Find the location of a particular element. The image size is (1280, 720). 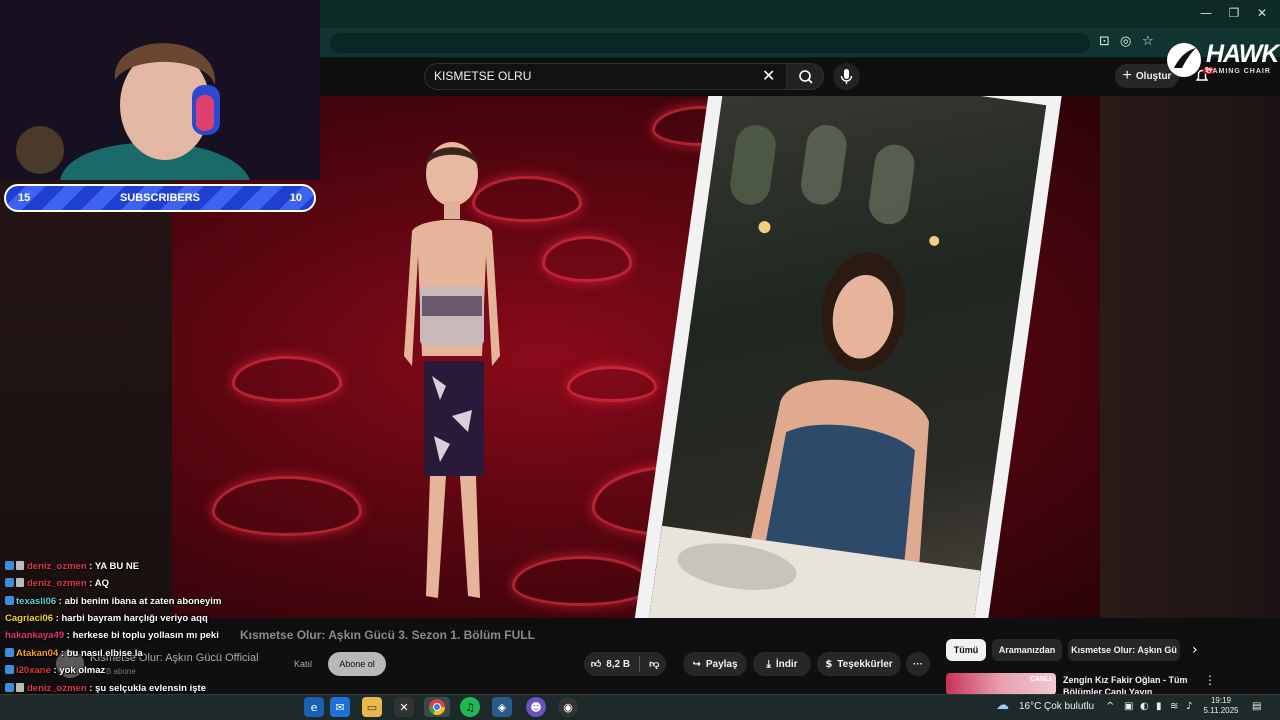

chevron-up-icon: ^ is located at coordinates (1110, 706).